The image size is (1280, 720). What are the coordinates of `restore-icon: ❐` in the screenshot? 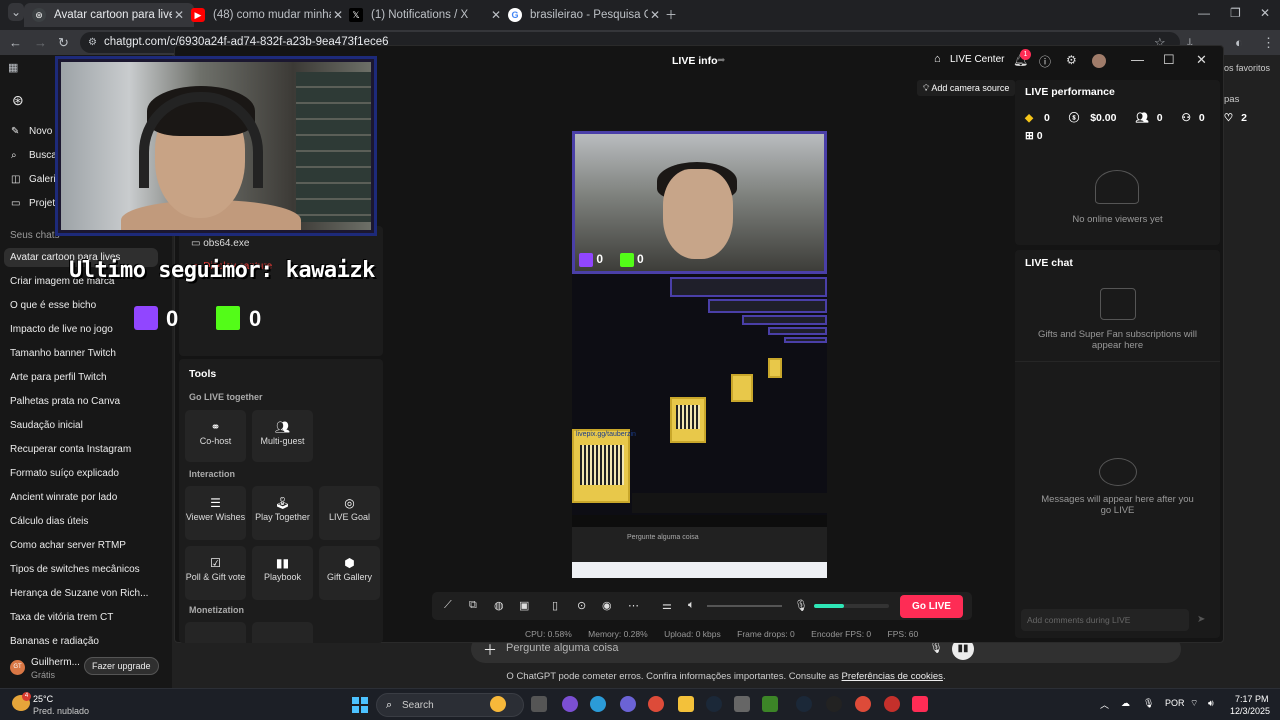 It's located at (1235, 13).